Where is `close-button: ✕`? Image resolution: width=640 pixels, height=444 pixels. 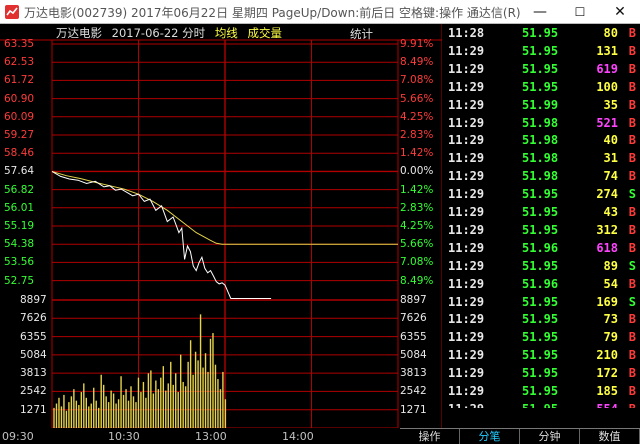
close-button: ✕ is located at coordinates (620, 12).